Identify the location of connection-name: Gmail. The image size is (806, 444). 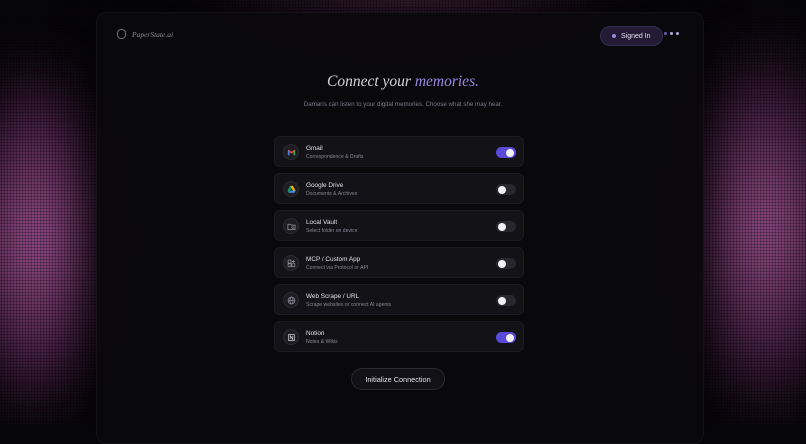
(314, 148).